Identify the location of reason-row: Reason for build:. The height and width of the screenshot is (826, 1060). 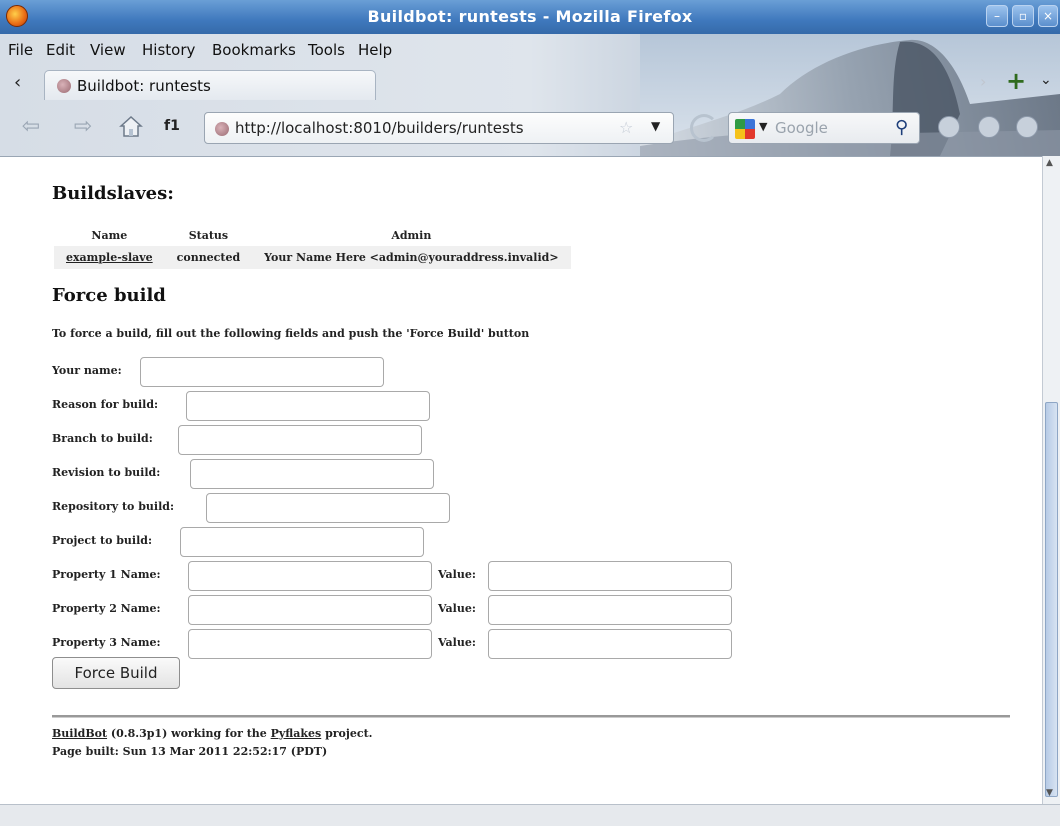
(242, 406).